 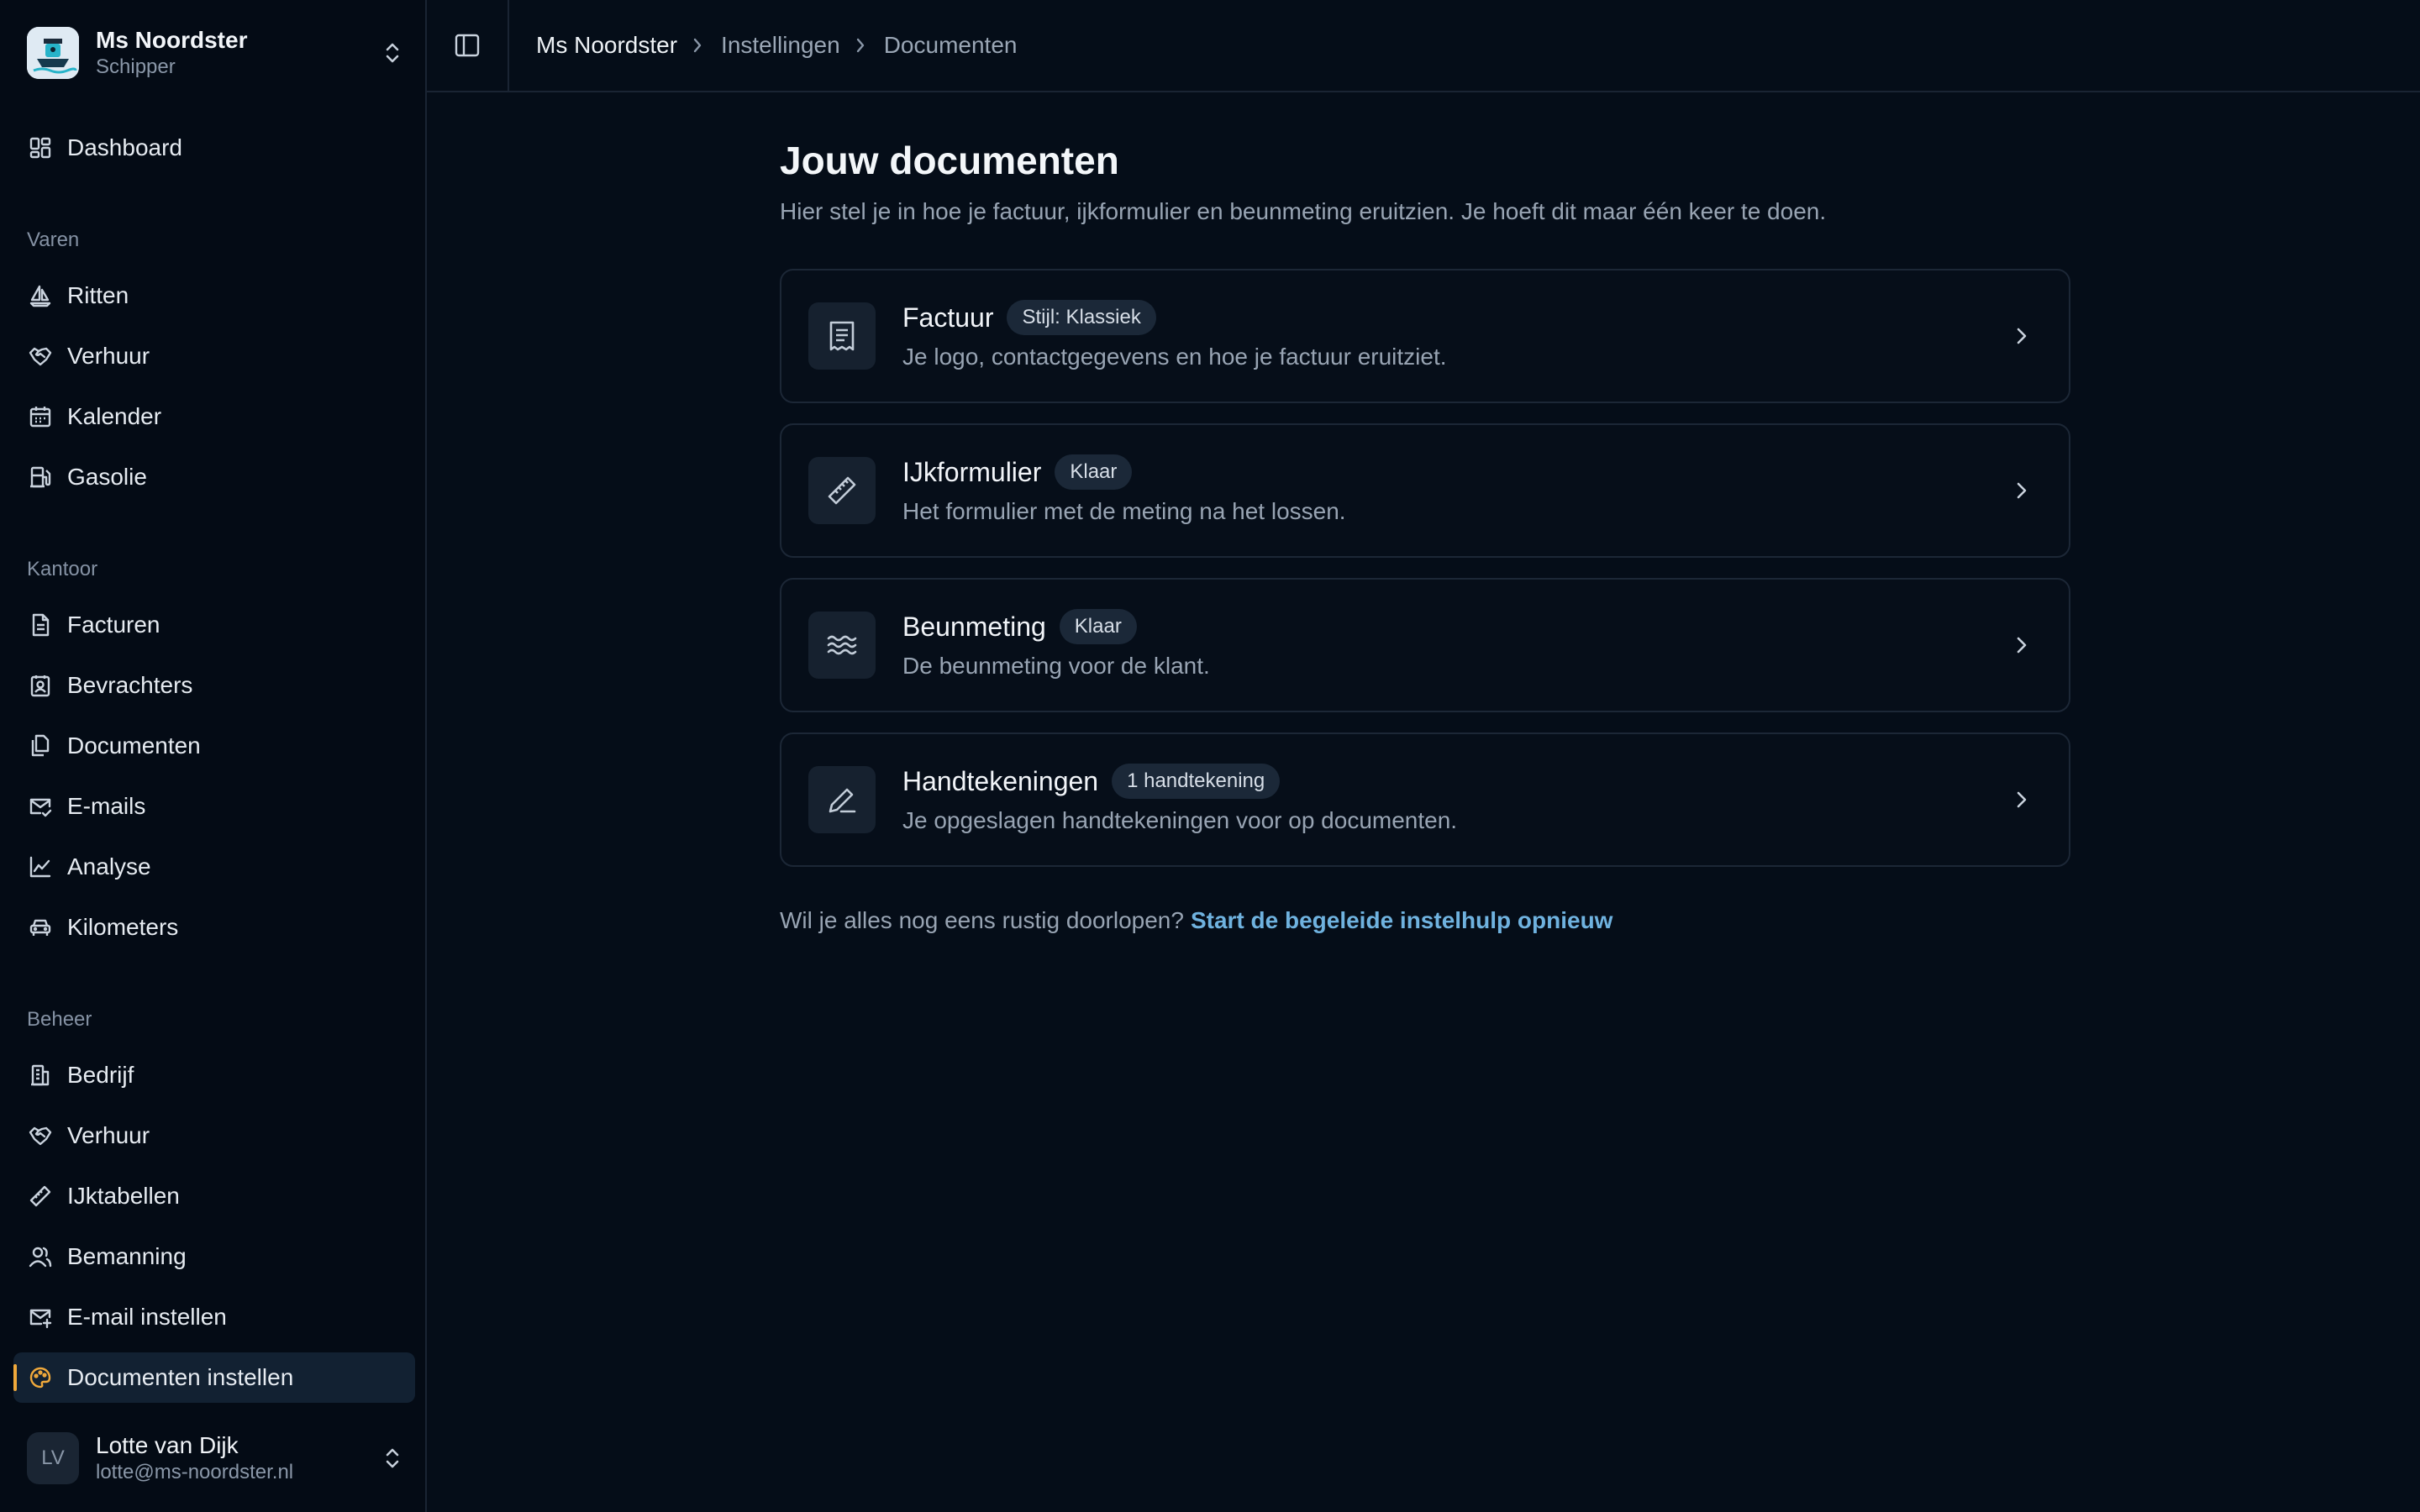 I want to click on nav-item-documenten-instellen: Documenten instellen, so click(x=214, y=1377).